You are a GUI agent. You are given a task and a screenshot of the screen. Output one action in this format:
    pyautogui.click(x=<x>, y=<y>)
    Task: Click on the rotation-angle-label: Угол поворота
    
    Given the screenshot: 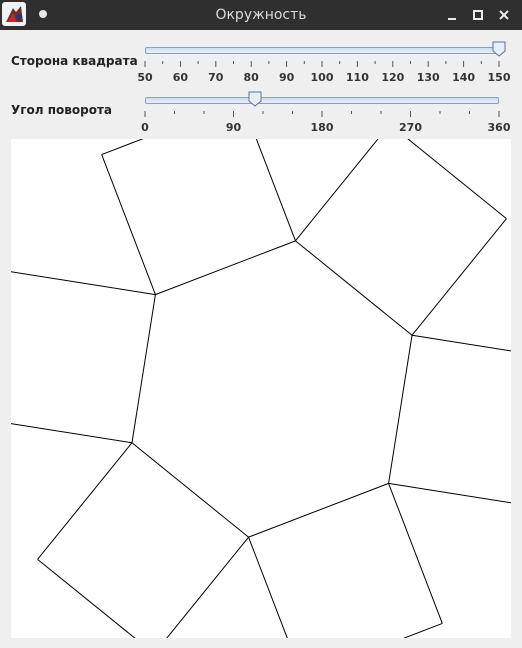 What is the action you would take?
    pyautogui.click(x=61, y=110)
    